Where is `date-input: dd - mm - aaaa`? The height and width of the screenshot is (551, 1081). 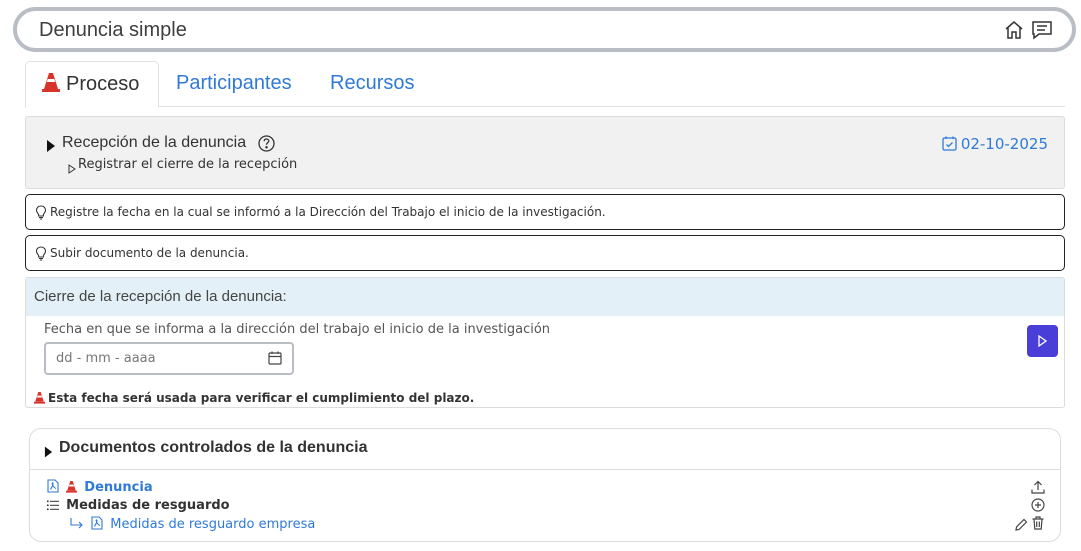 date-input: dd - mm - aaaa is located at coordinates (169, 358).